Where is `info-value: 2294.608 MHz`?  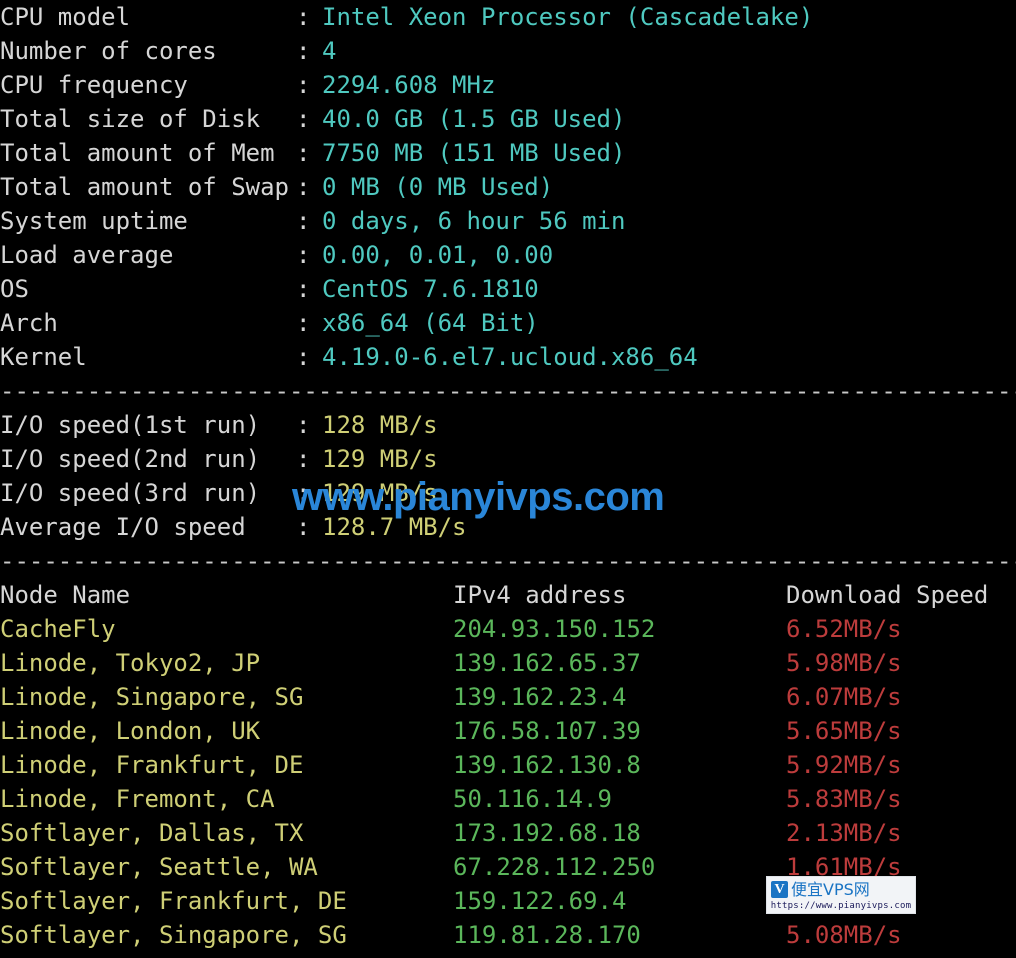
info-value: 2294.608 MHz is located at coordinates (409, 85).